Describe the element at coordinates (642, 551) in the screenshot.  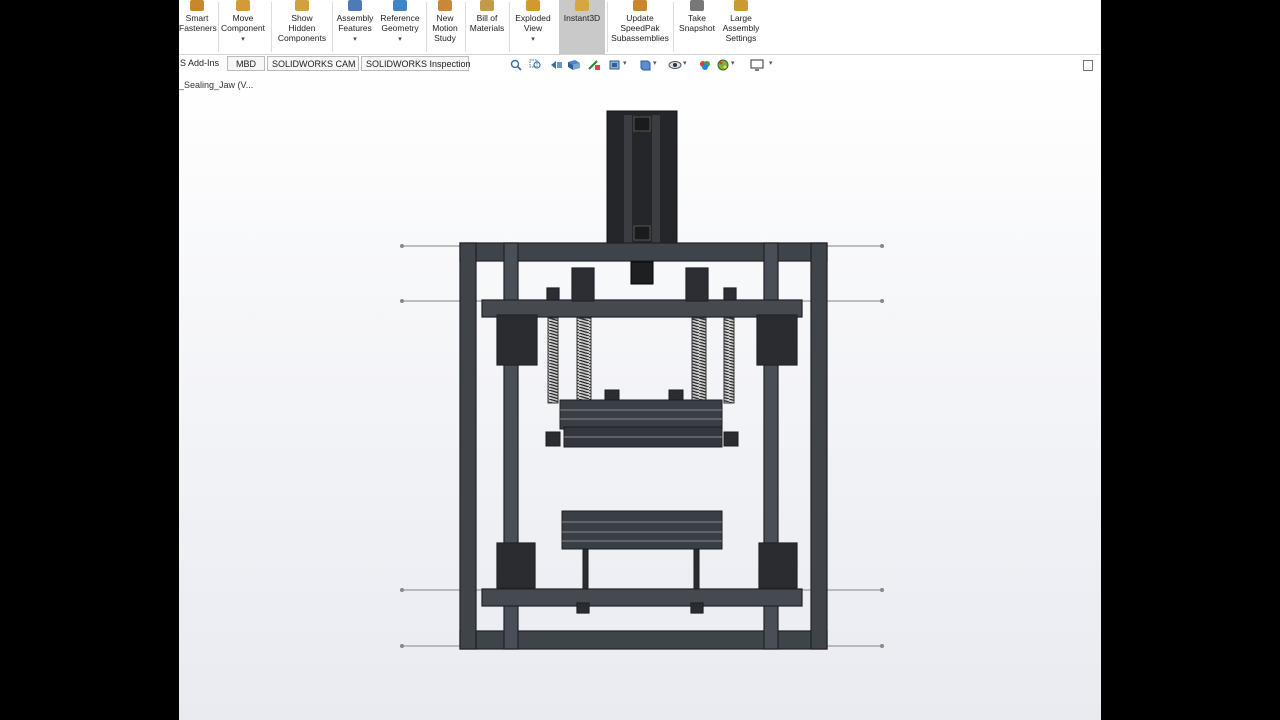
I see `lower-sealing-jaw` at that location.